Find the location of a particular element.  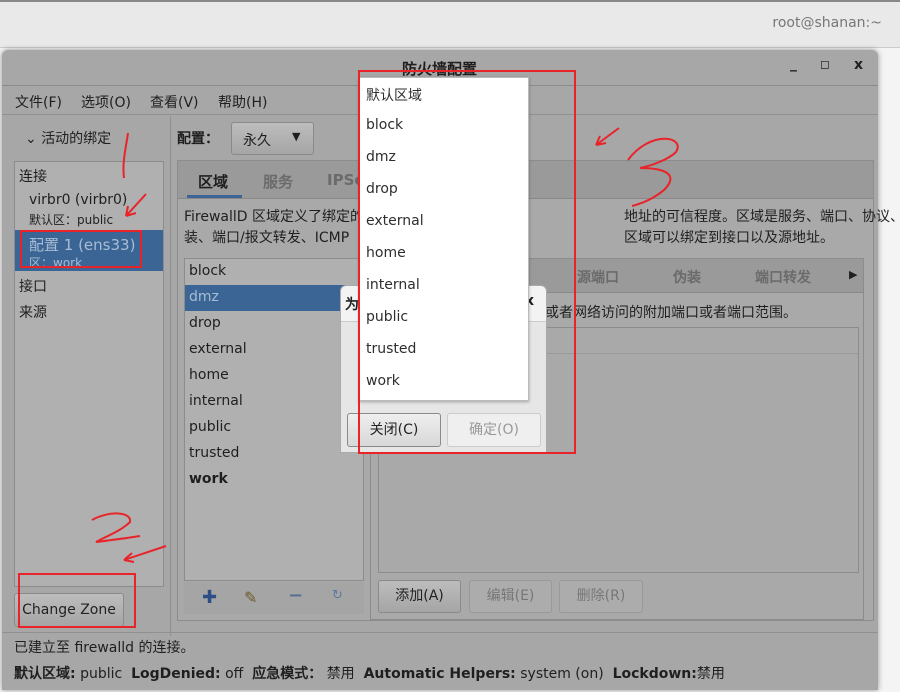

annotation-line is located at coordinates (125, 155).